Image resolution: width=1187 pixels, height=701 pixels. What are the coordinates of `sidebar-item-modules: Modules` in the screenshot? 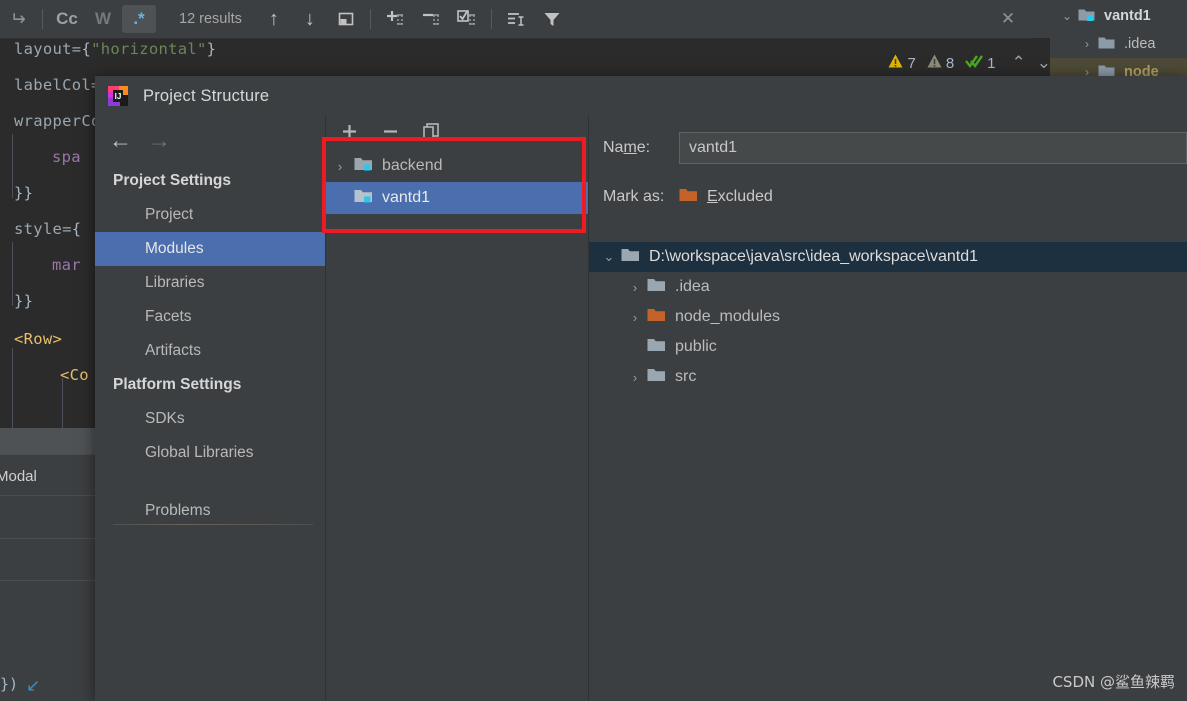 It's located at (210, 249).